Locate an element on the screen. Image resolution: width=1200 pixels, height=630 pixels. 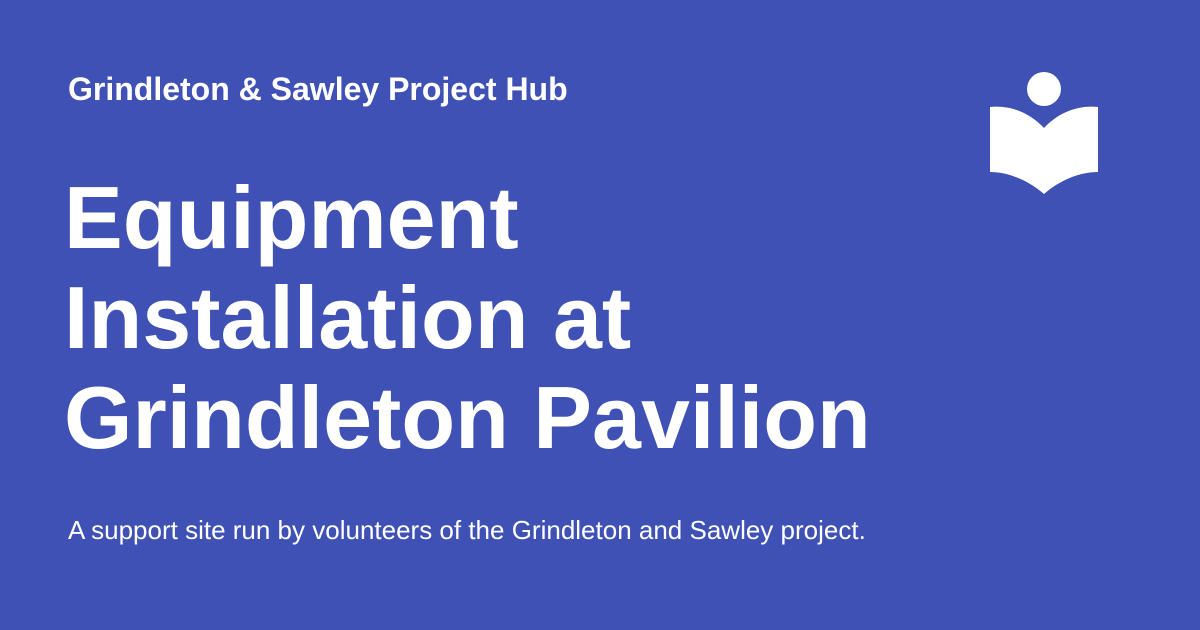
site-name: Grindleton & Sawley Project Hub is located at coordinates (318, 89).